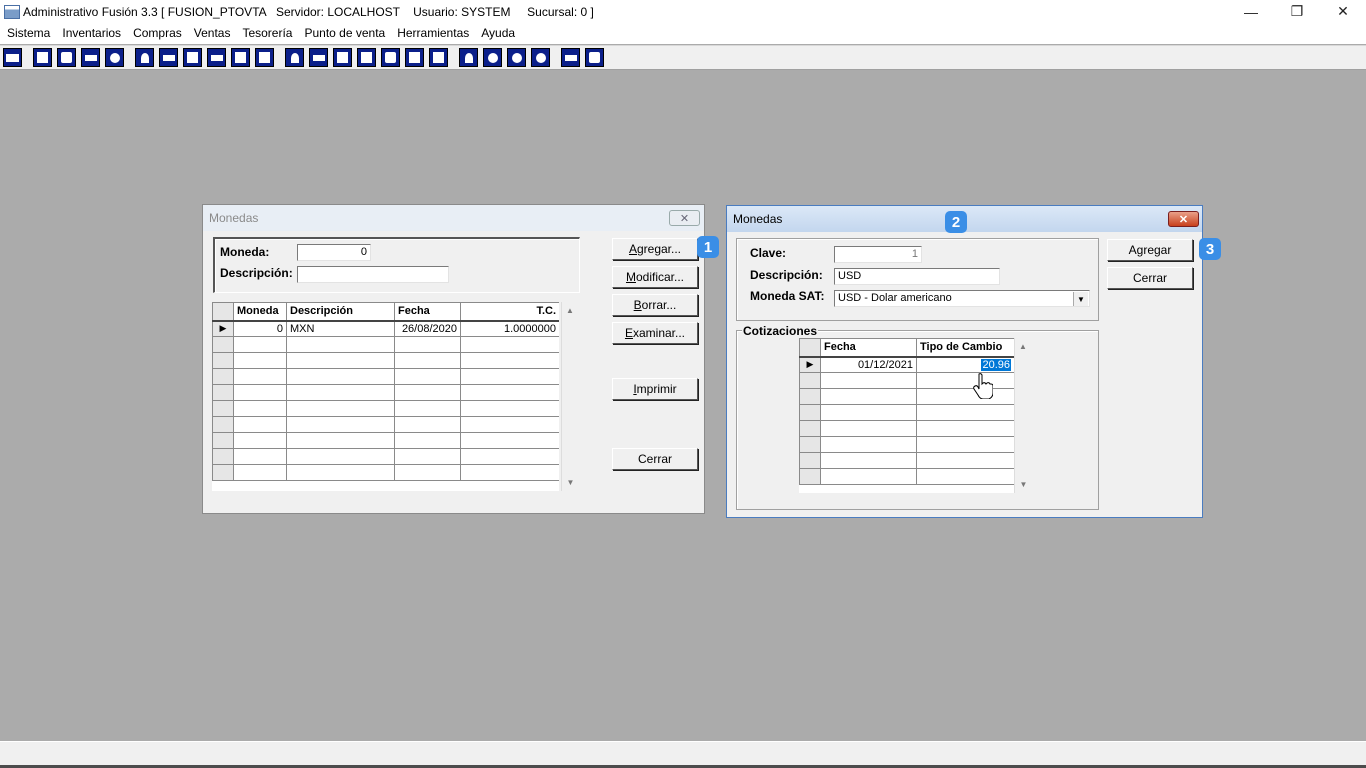  I want to click on import-icon, so click(192, 57).